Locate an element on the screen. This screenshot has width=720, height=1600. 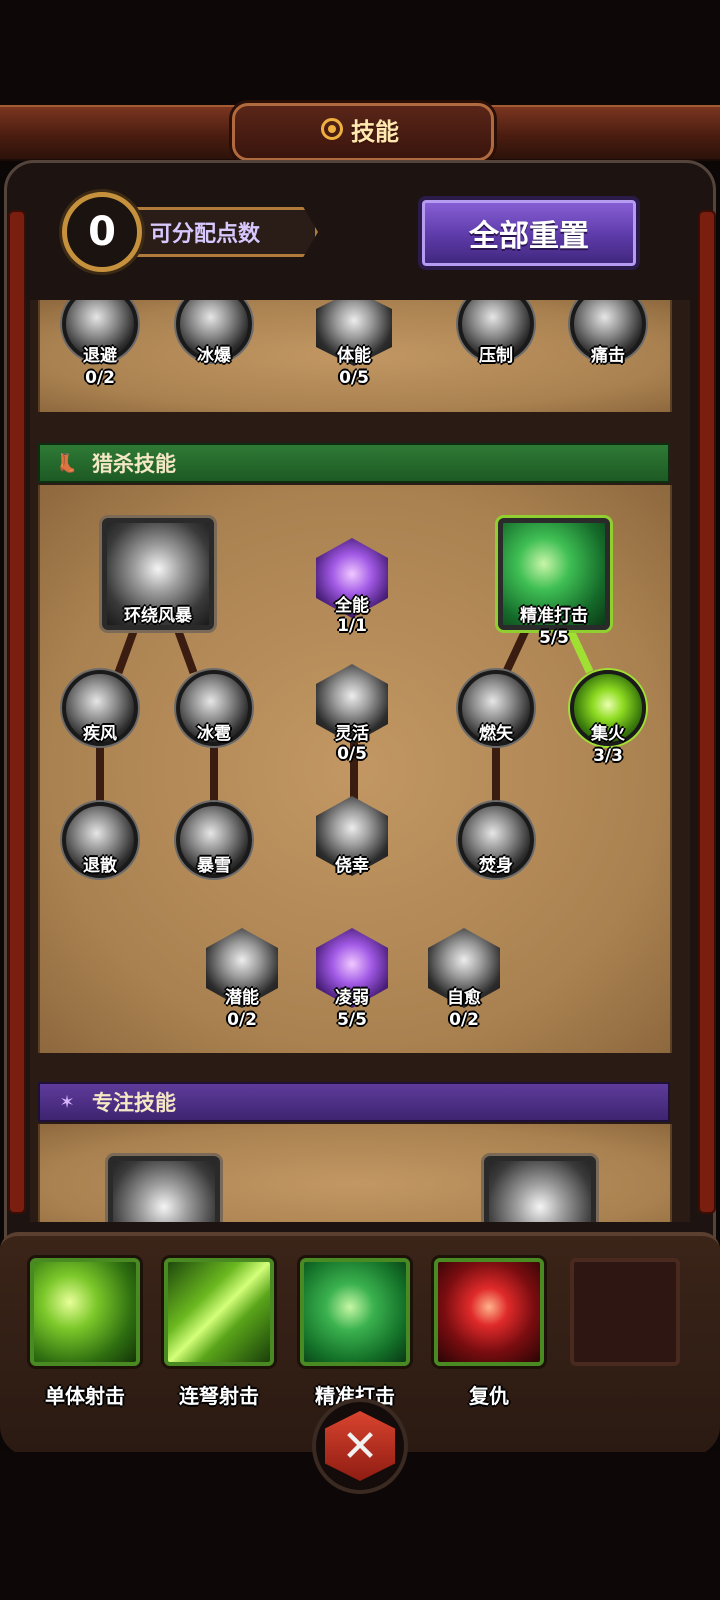
skill-level: 3/3 is located at coordinates (608, 756).